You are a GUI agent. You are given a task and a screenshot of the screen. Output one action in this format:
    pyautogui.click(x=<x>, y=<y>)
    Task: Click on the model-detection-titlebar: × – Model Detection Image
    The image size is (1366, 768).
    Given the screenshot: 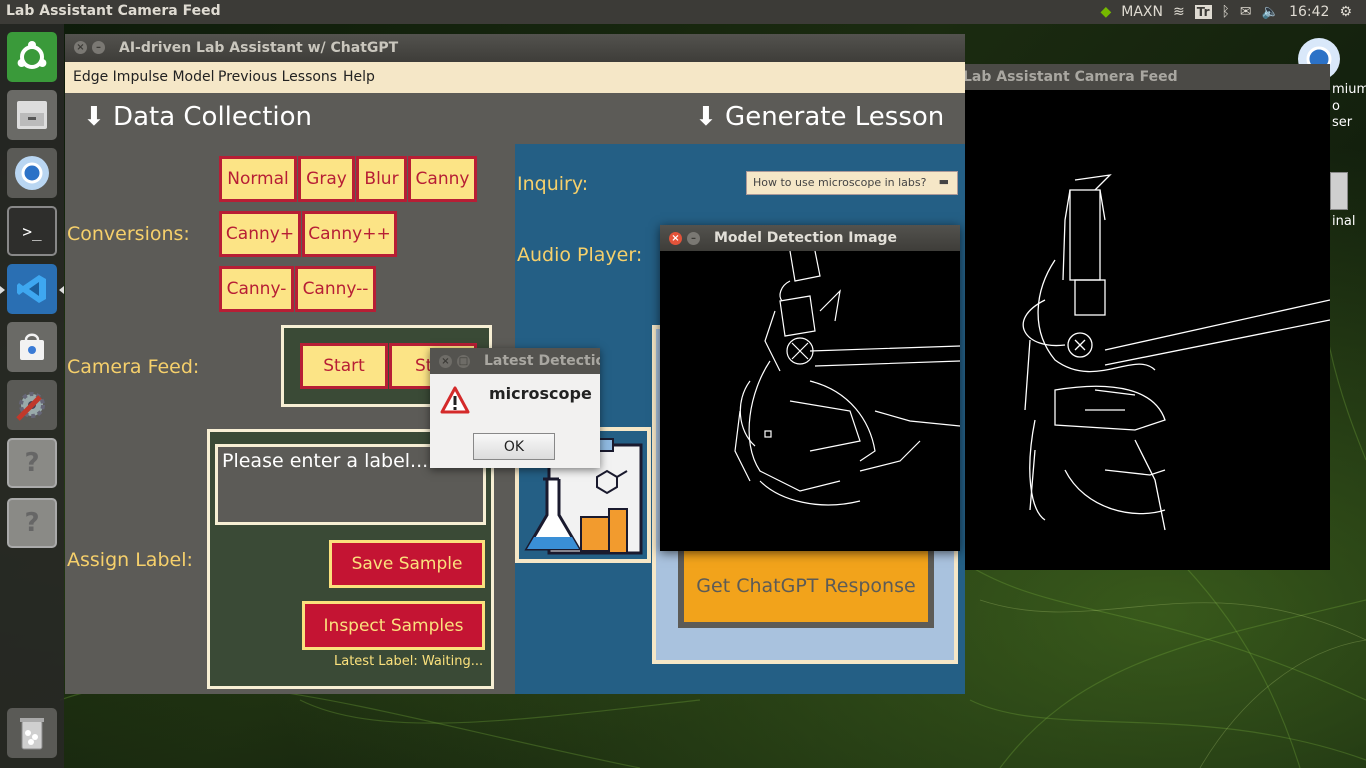 What is the action you would take?
    pyautogui.click(x=810, y=238)
    